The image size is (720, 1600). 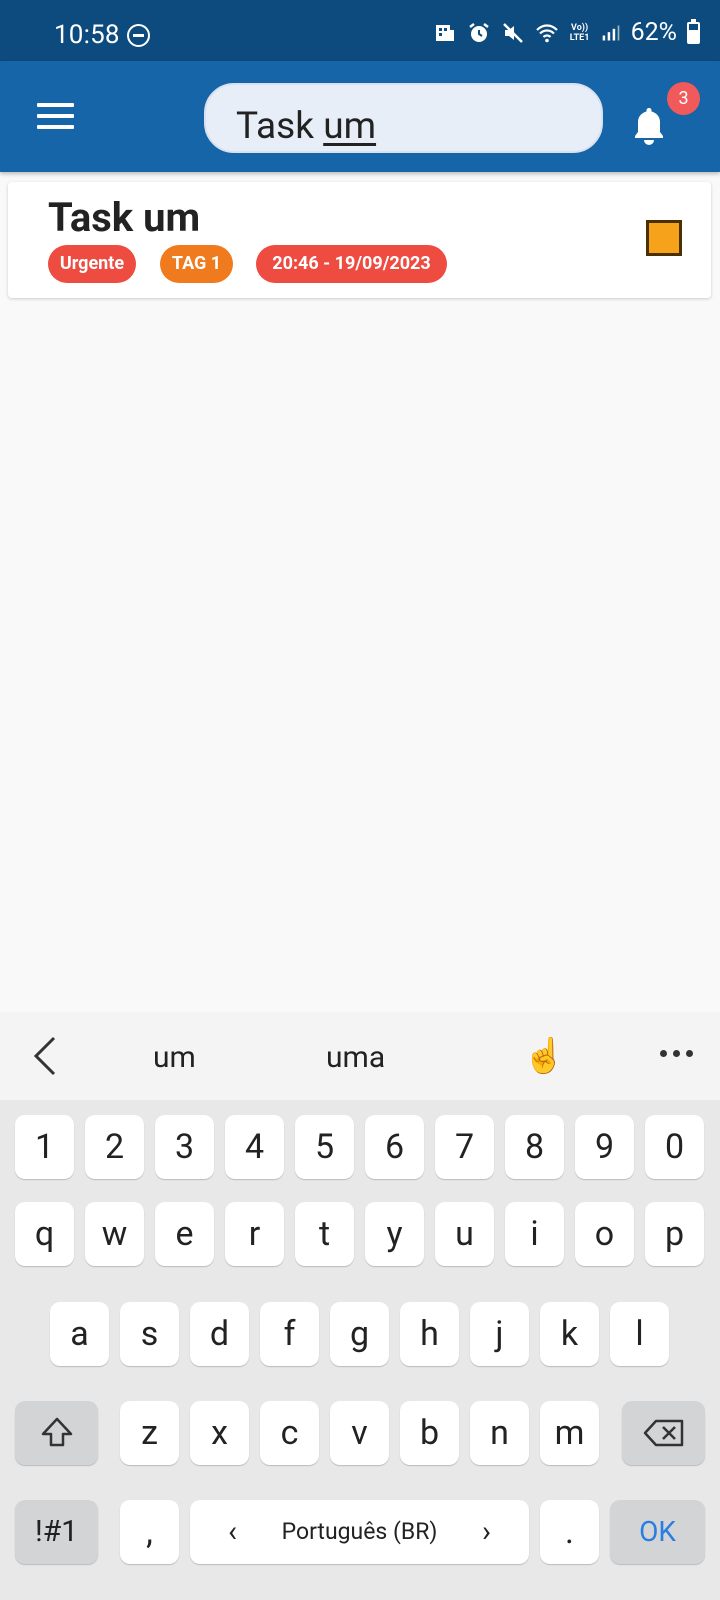 I want to click on key-s: s, so click(x=149, y=1334).